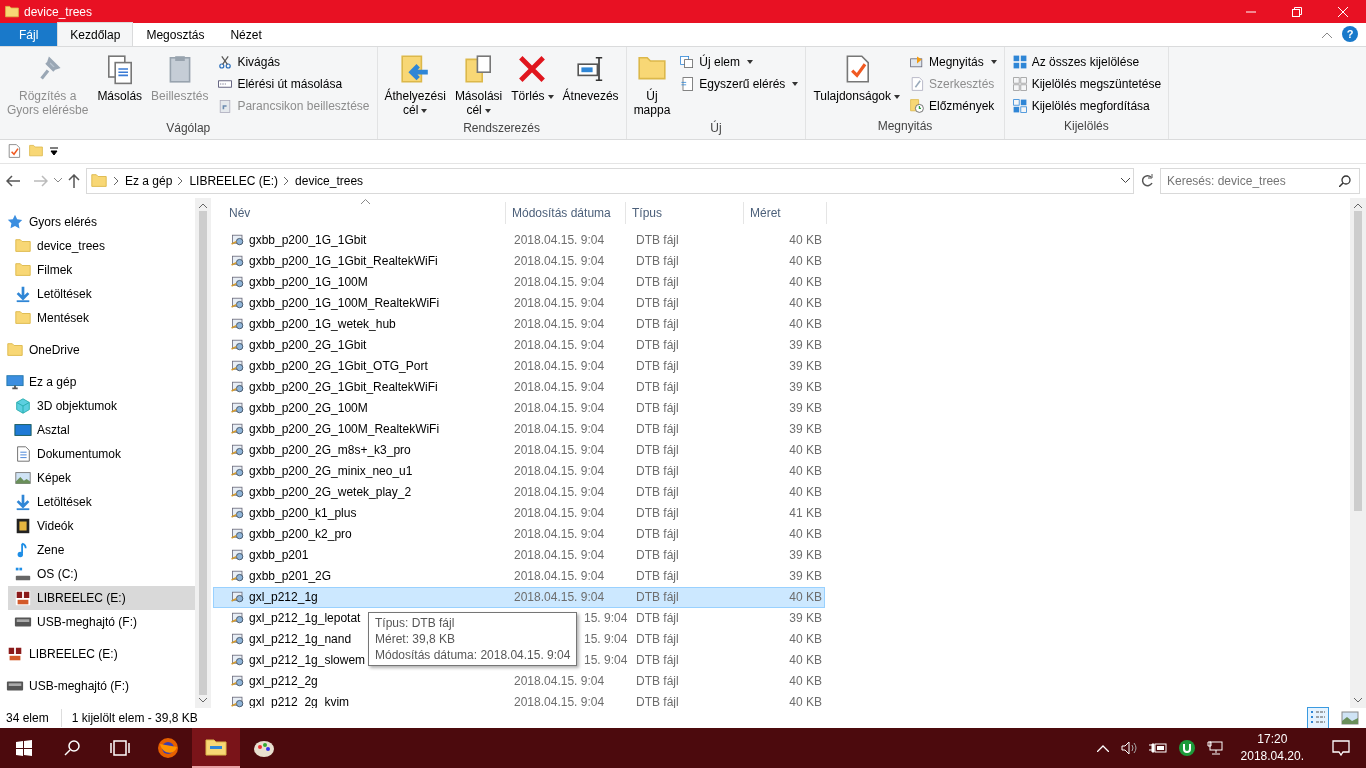  What do you see at coordinates (953, 62) in the screenshot?
I see `ribbon-button: Megnyitás` at bounding box center [953, 62].